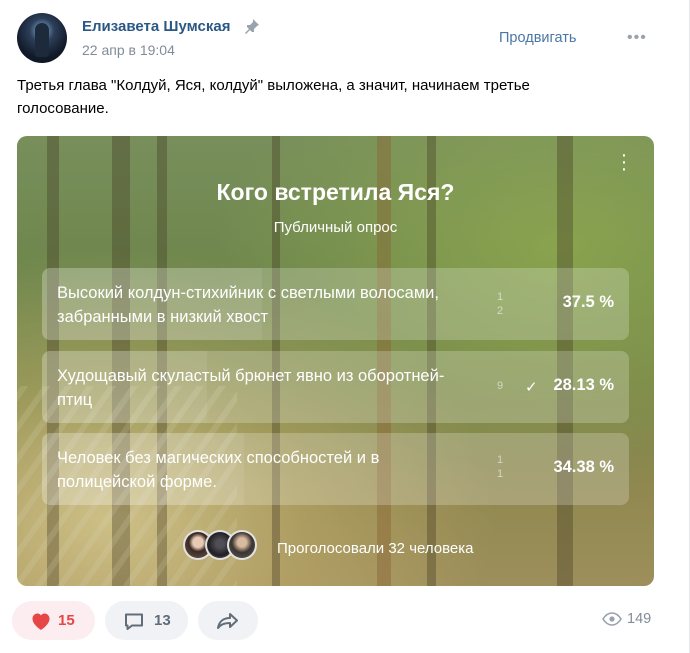  I want to click on share-icon, so click(227, 620).